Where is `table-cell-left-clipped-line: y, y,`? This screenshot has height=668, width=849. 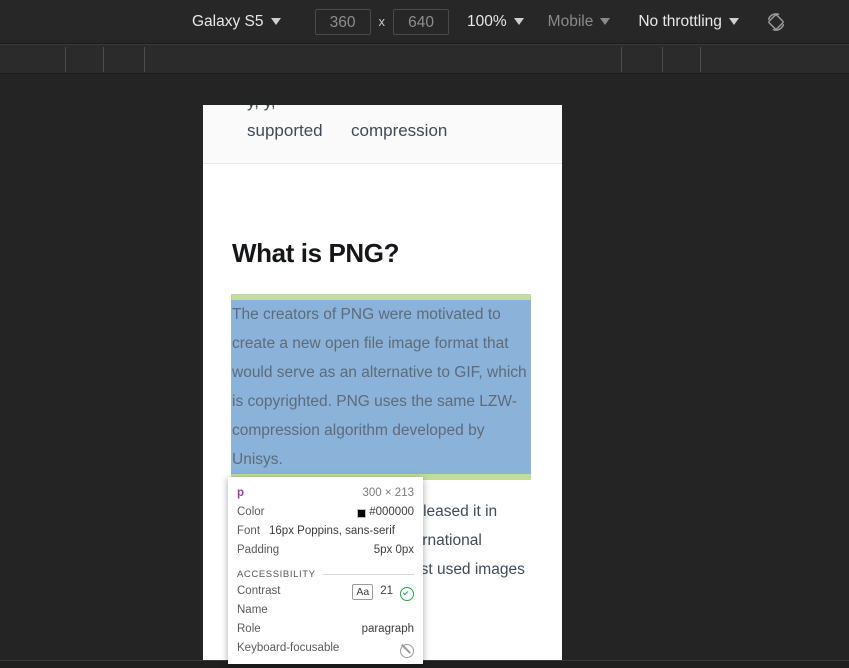
table-cell-left-clipped-line: y, y, is located at coordinates (299, 110).